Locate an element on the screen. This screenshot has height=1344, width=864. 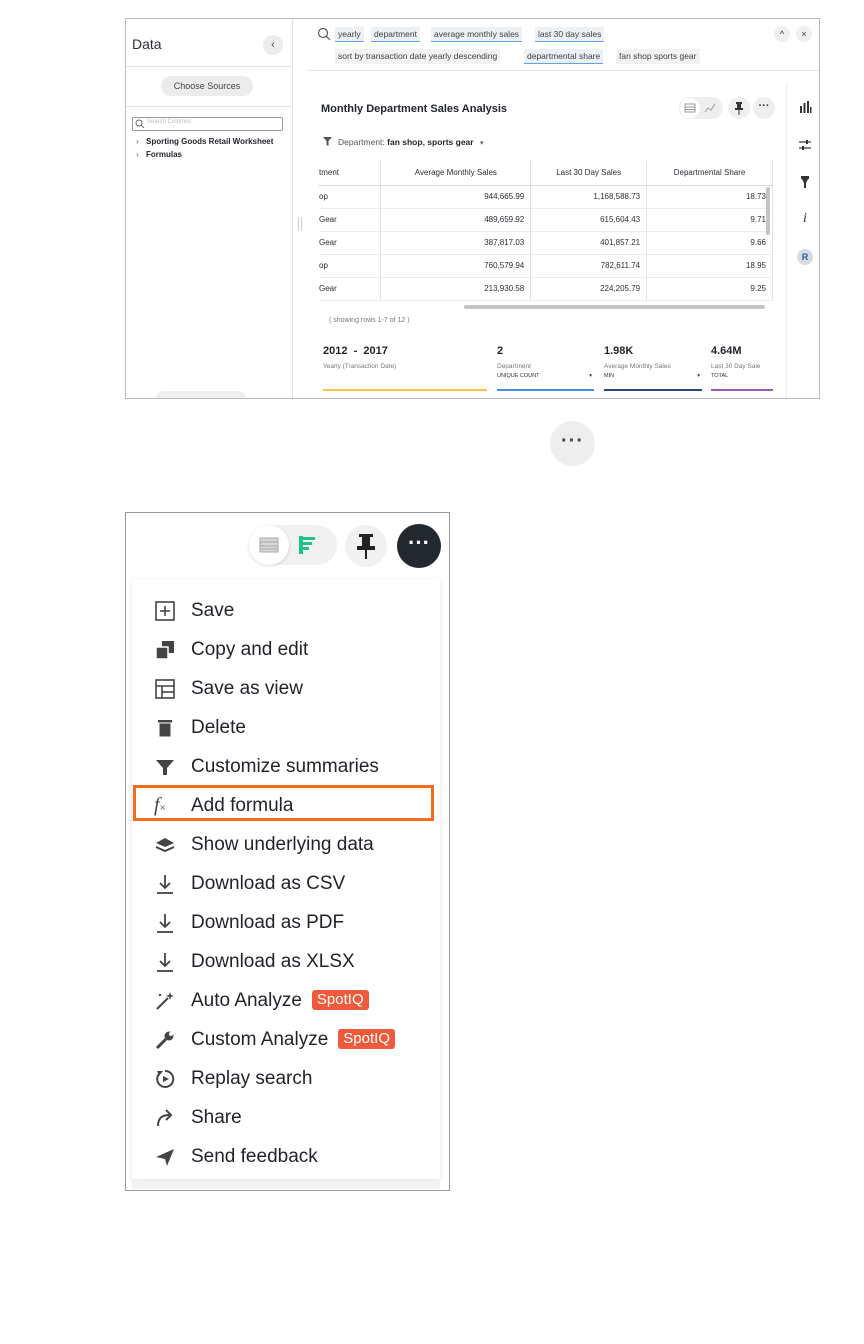
choose-sources-button: Choose Sources is located at coordinates (207, 86).